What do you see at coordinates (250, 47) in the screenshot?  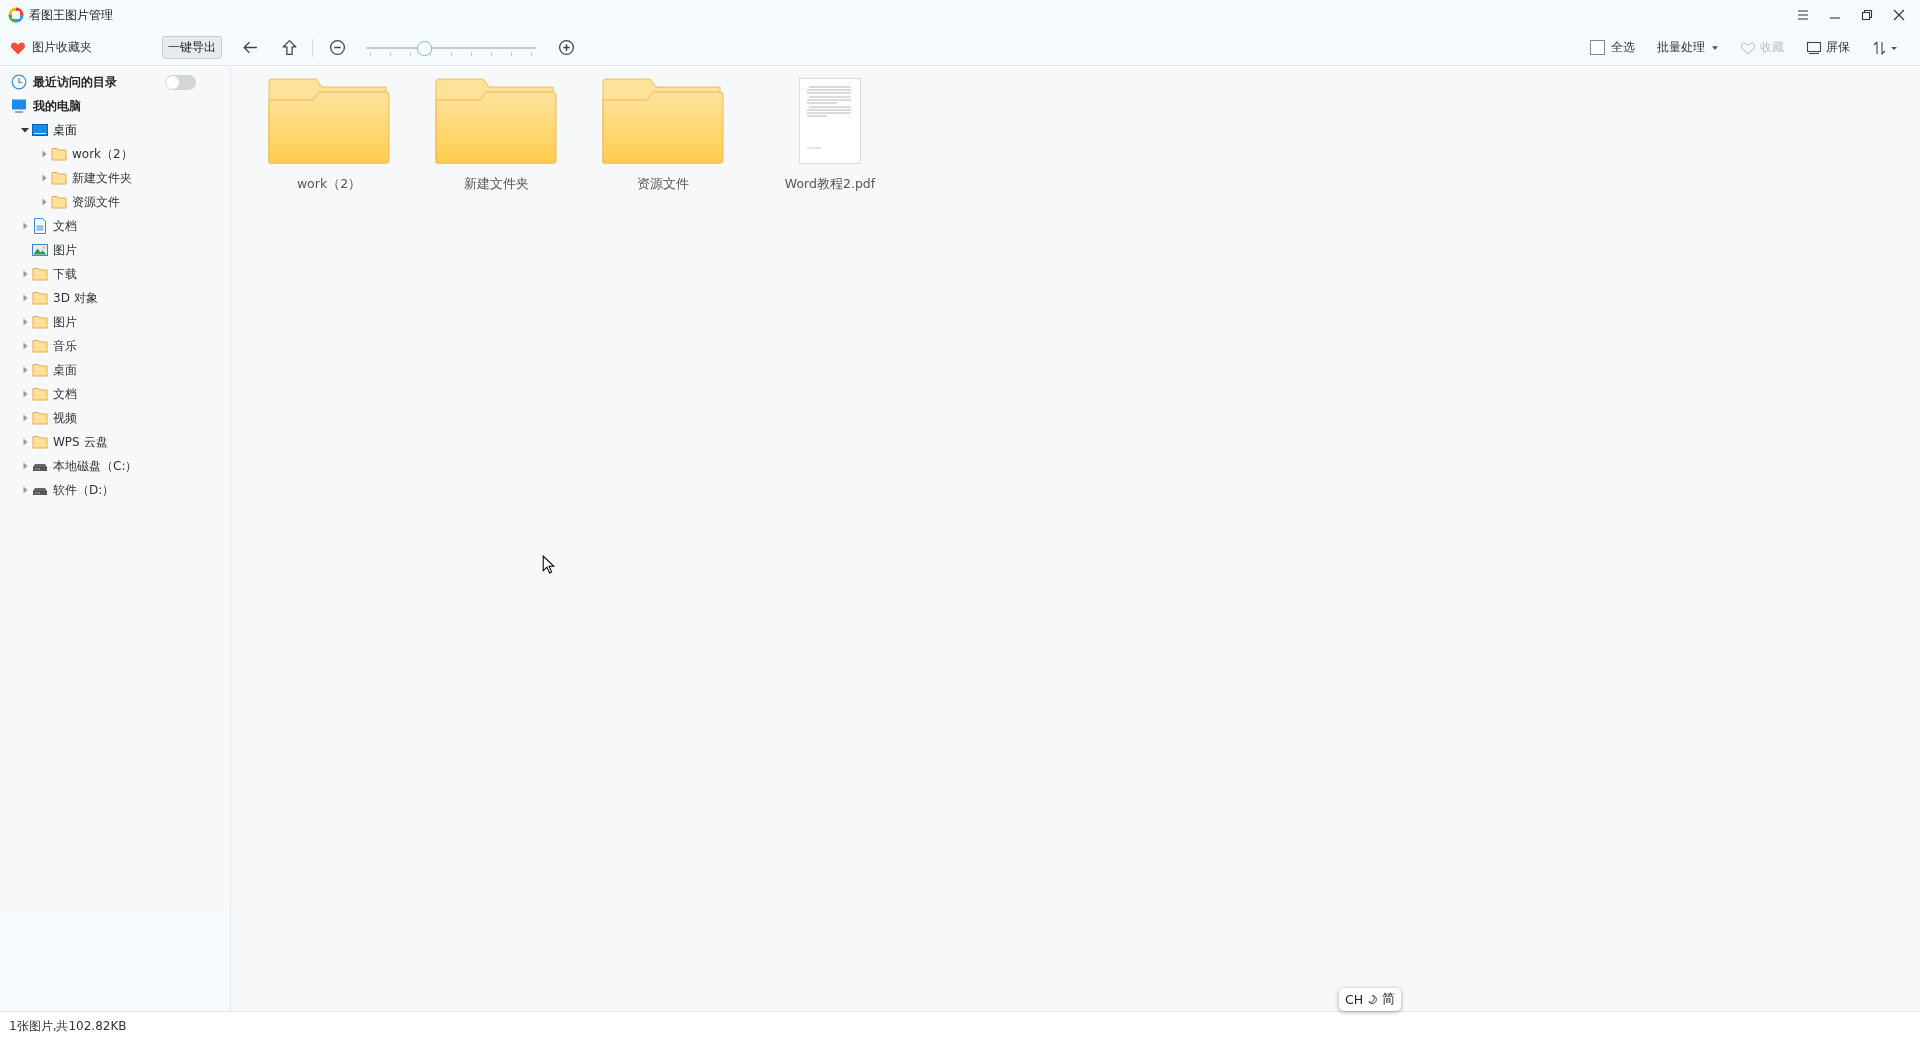 I see `back-arrow-icon` at bounding box center [250, 47].